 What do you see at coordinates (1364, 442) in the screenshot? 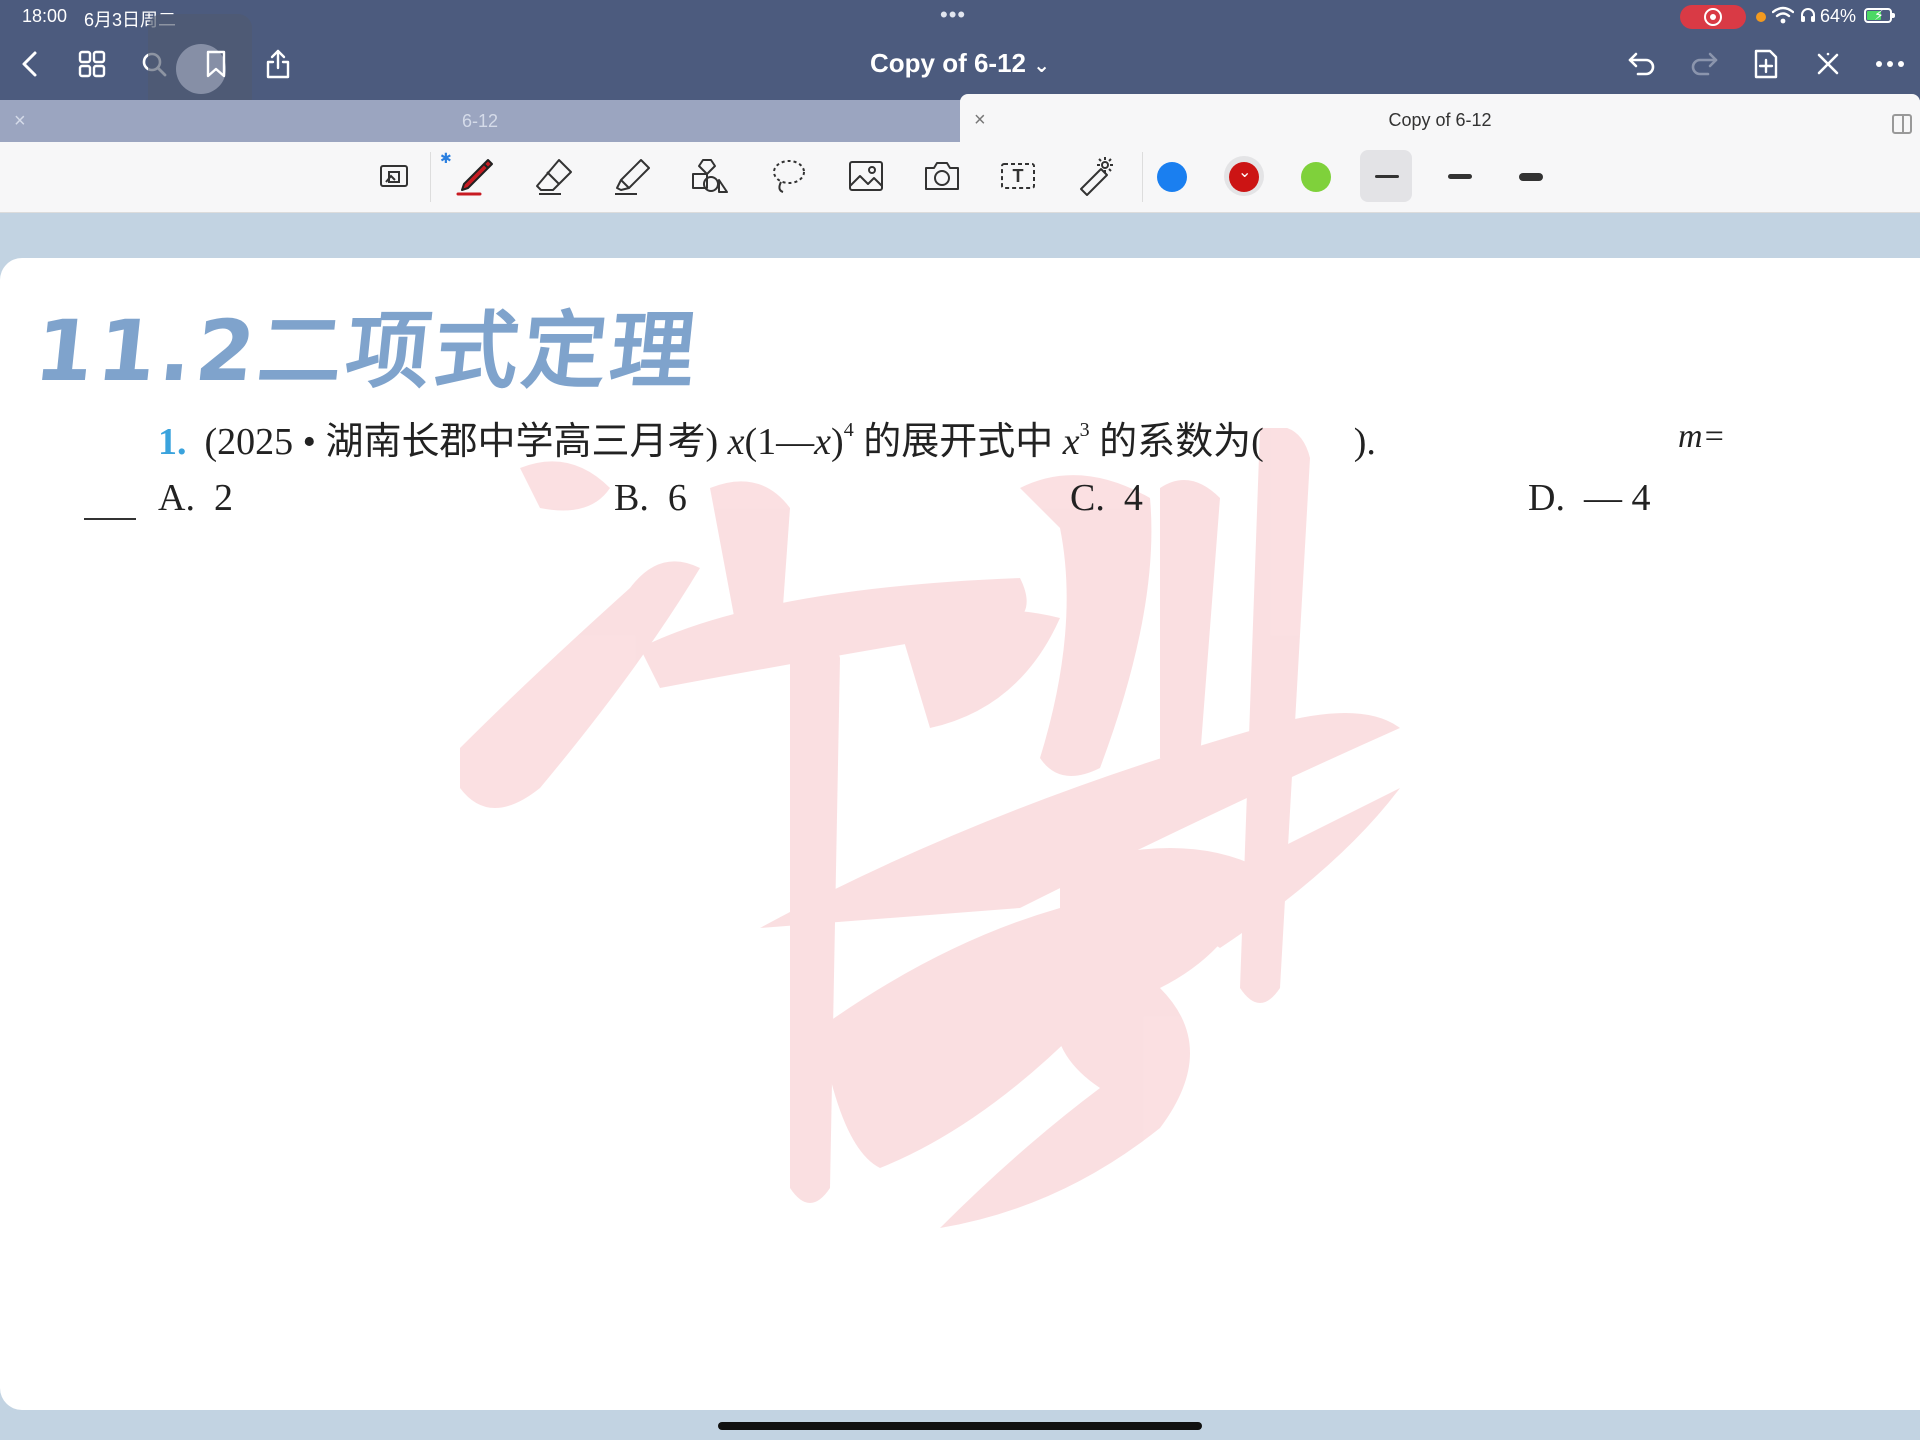
I see `question-tail-end: ).` at bounding box center [1364, 442].